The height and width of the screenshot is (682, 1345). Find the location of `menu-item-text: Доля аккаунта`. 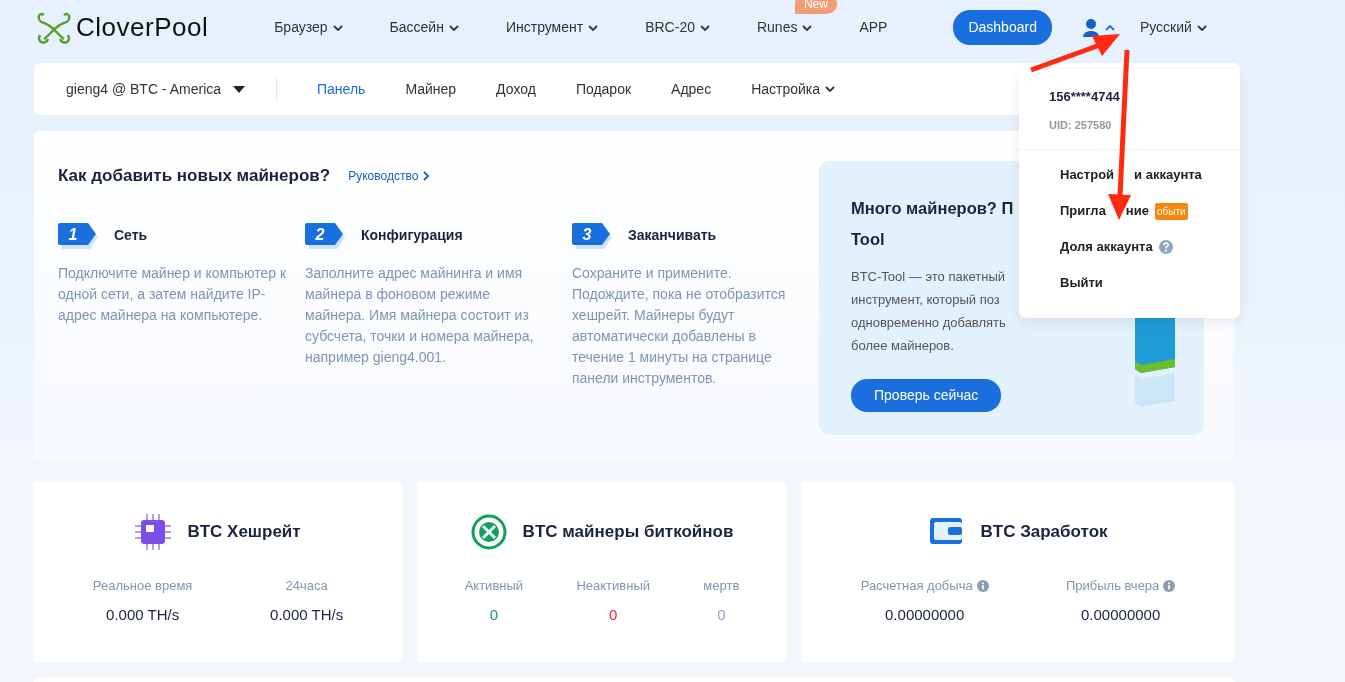

menu-item-text: Доля аккаунта is located at coordinates (1106, 247).